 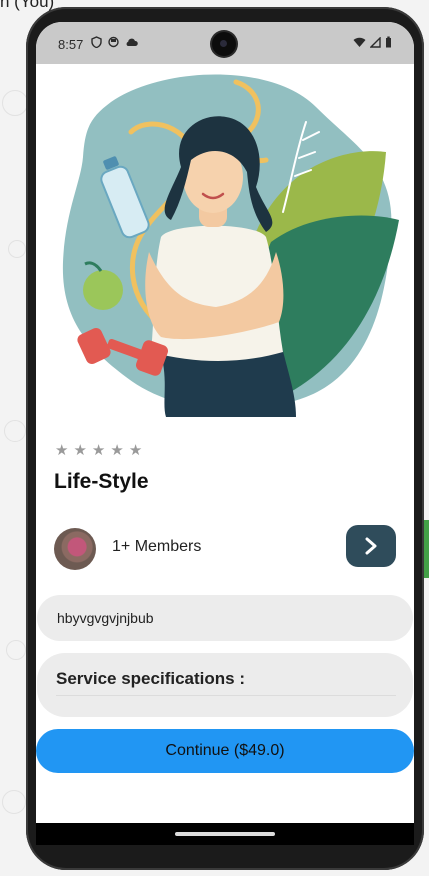 I want to click on signal-icon, so click(x=375, y=42).